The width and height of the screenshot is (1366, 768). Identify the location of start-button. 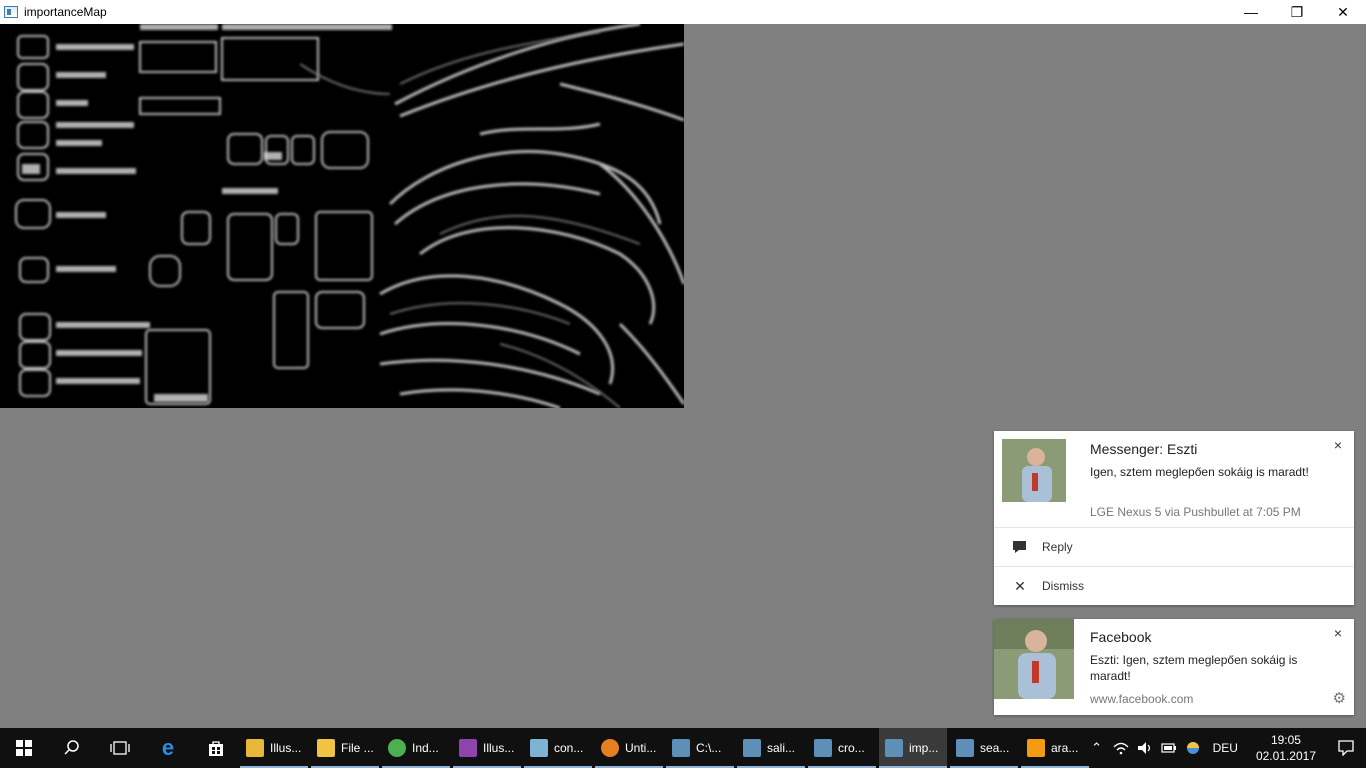
(24, 748).